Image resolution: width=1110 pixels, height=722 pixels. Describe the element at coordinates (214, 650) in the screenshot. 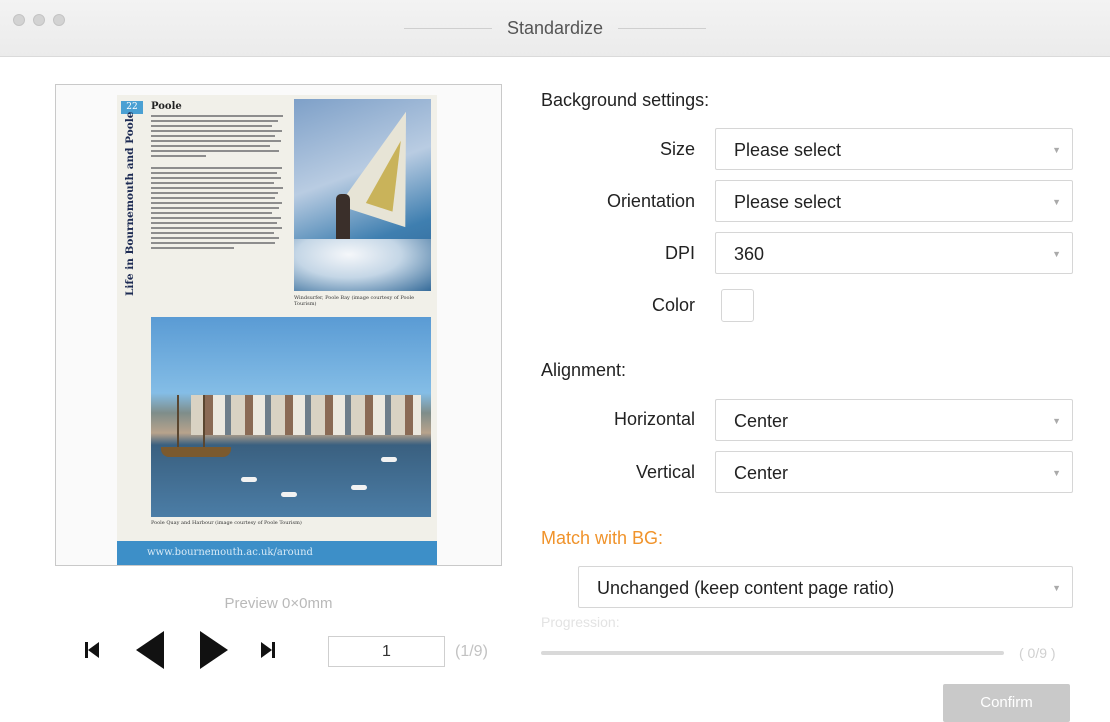

I see `next-triangle-icon` at that location.